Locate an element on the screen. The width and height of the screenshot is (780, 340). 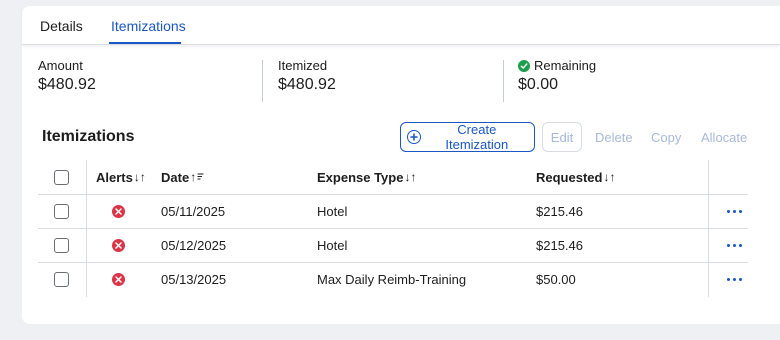
expense-type-column-header: Expense Type ↓↑ is located at coordinates (366, 177).